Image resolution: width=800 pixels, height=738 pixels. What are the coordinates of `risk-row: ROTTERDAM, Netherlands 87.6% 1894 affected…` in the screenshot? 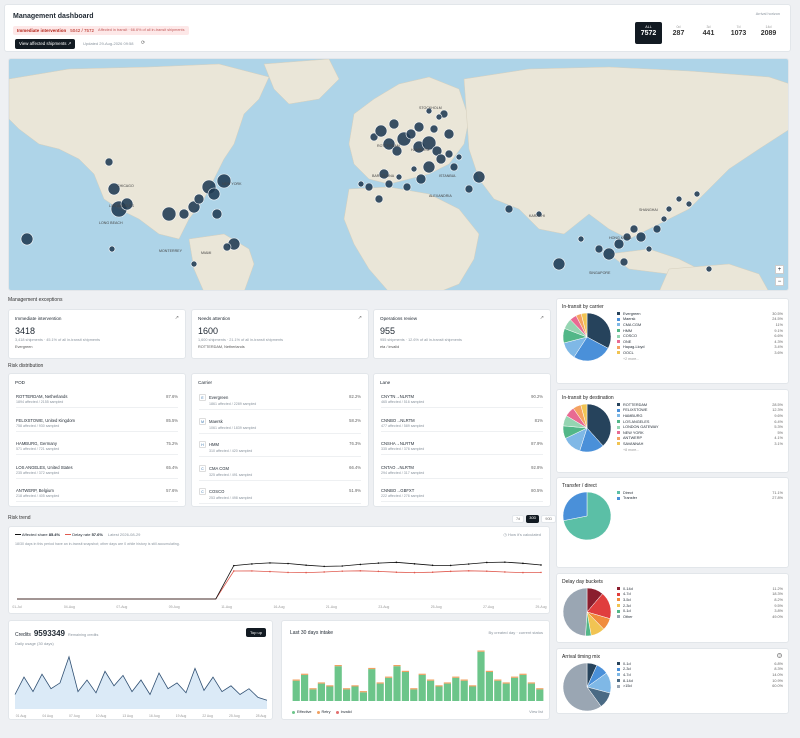 It's located at (97, 401).